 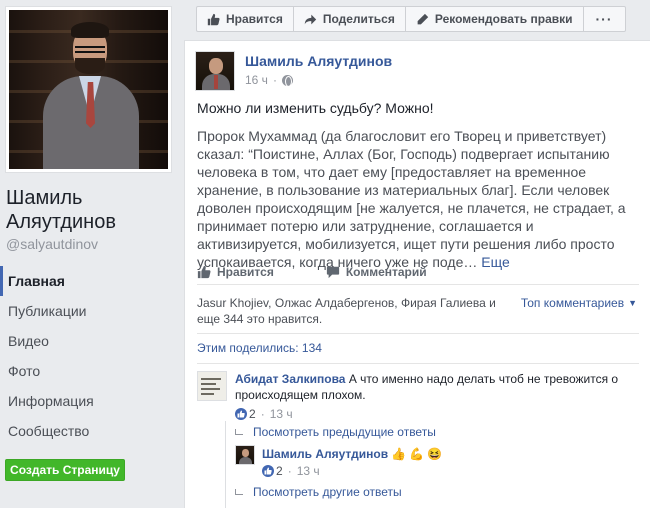 I want to click on suggest-edits-button: Рекомендовать правки, so click(x=494, y=19).